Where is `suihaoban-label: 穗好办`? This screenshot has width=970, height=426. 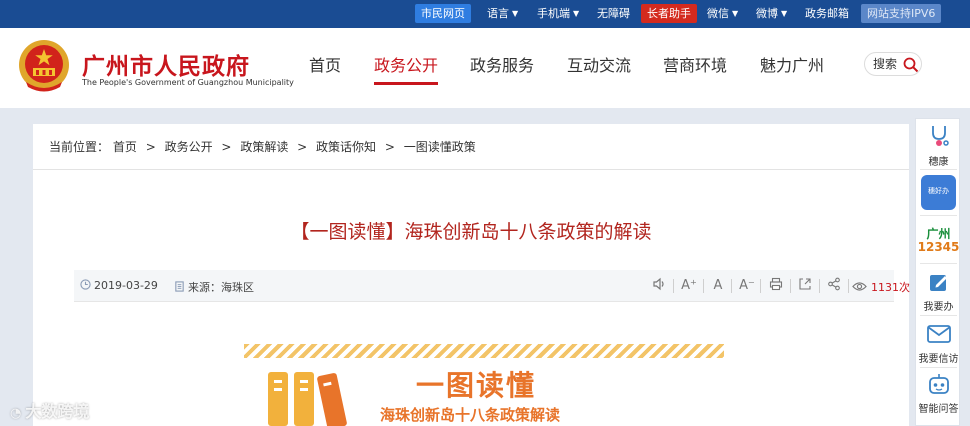
suihaoban-label: 穗好办 is located at coordinates (938, 191).